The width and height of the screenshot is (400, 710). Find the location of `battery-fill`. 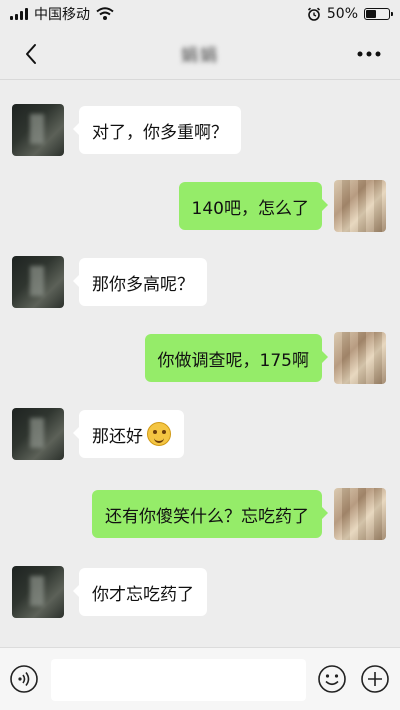

battery-fill is located at coordinates (371, 14).